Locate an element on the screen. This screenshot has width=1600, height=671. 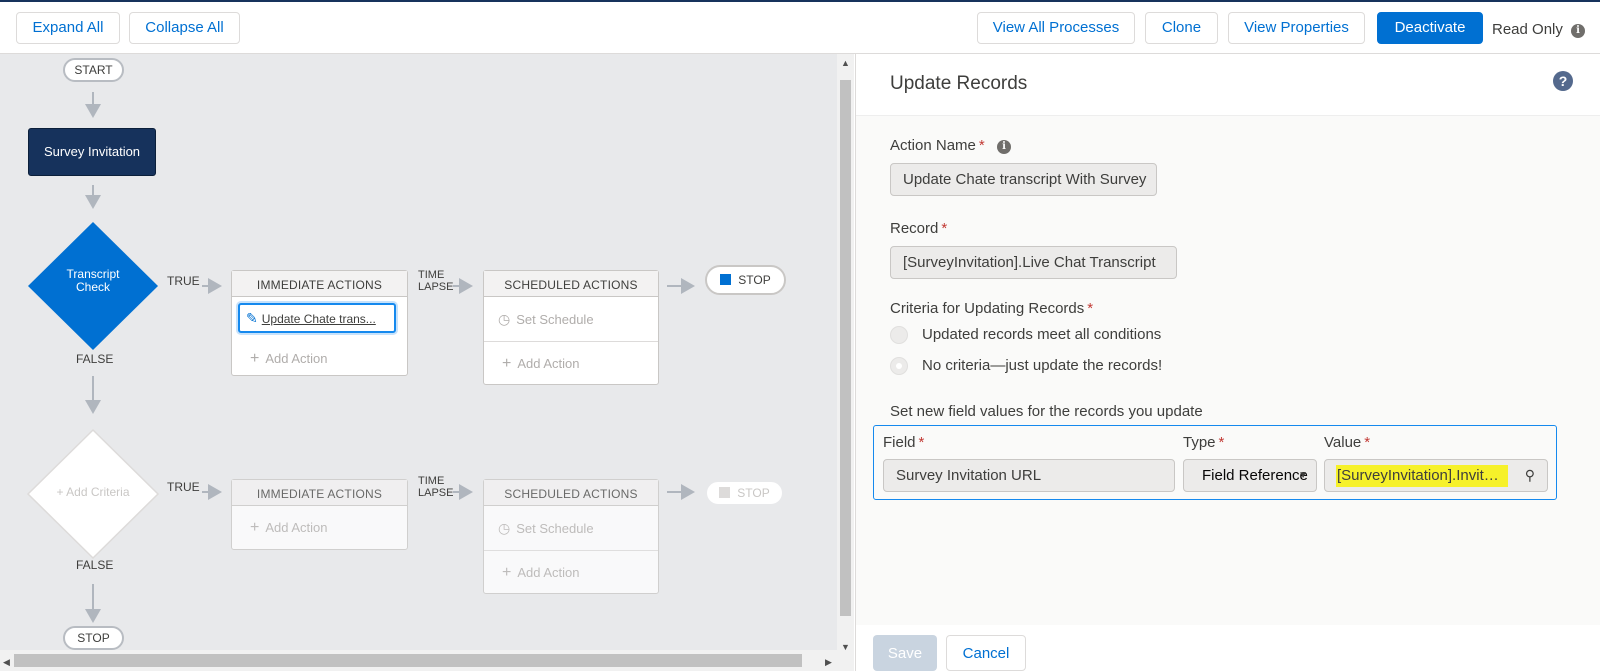
expand-all-button: Expand All is located at coordinates (68, 28).